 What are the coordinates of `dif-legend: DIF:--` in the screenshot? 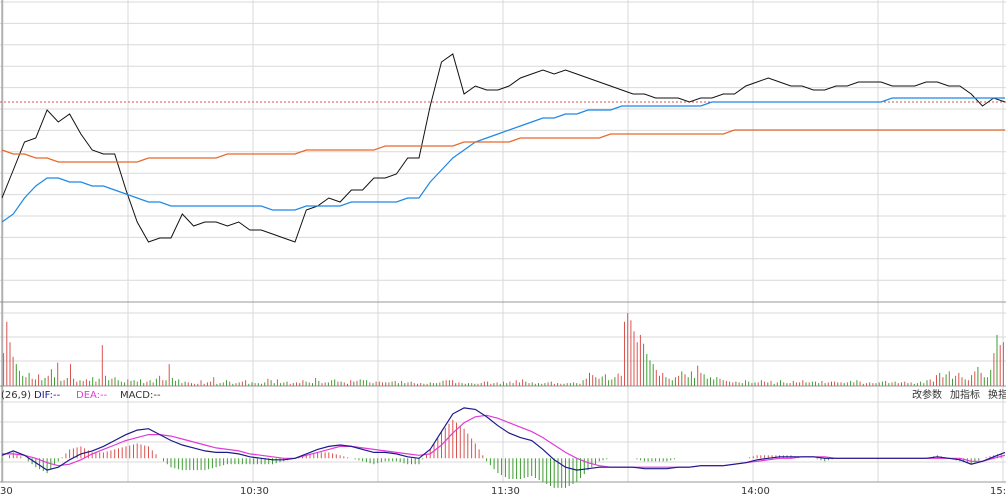 It's located at (47, 395).